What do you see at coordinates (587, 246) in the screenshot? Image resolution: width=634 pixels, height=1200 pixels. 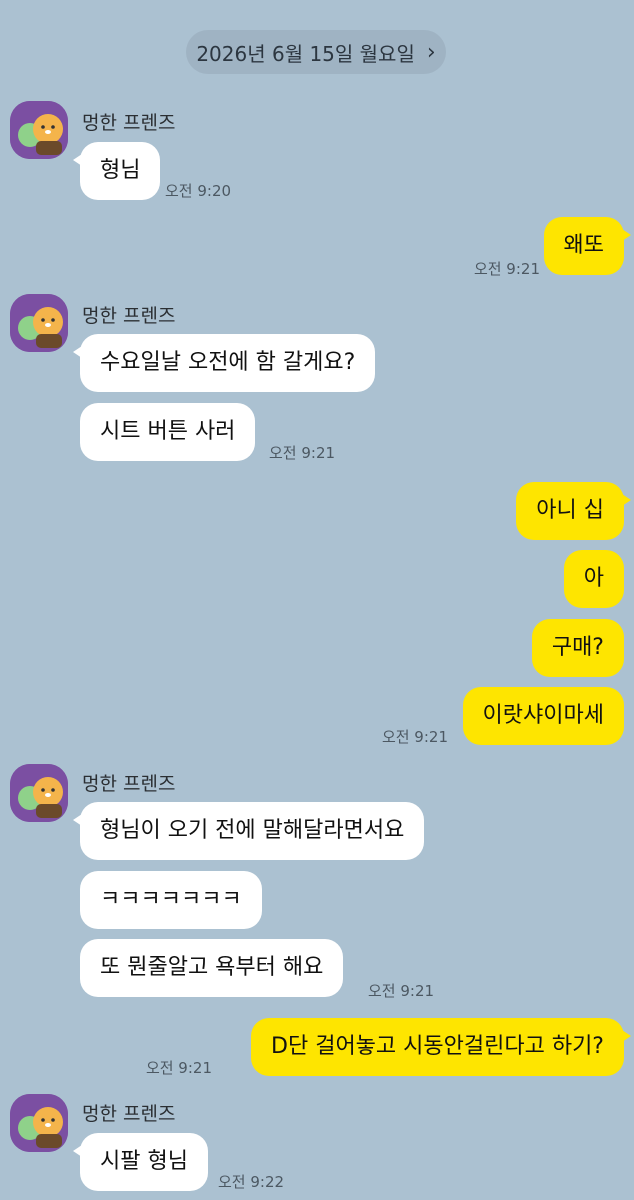 I see `message-bubble-outgoing: 왜또` at bounding box center [587, 246].